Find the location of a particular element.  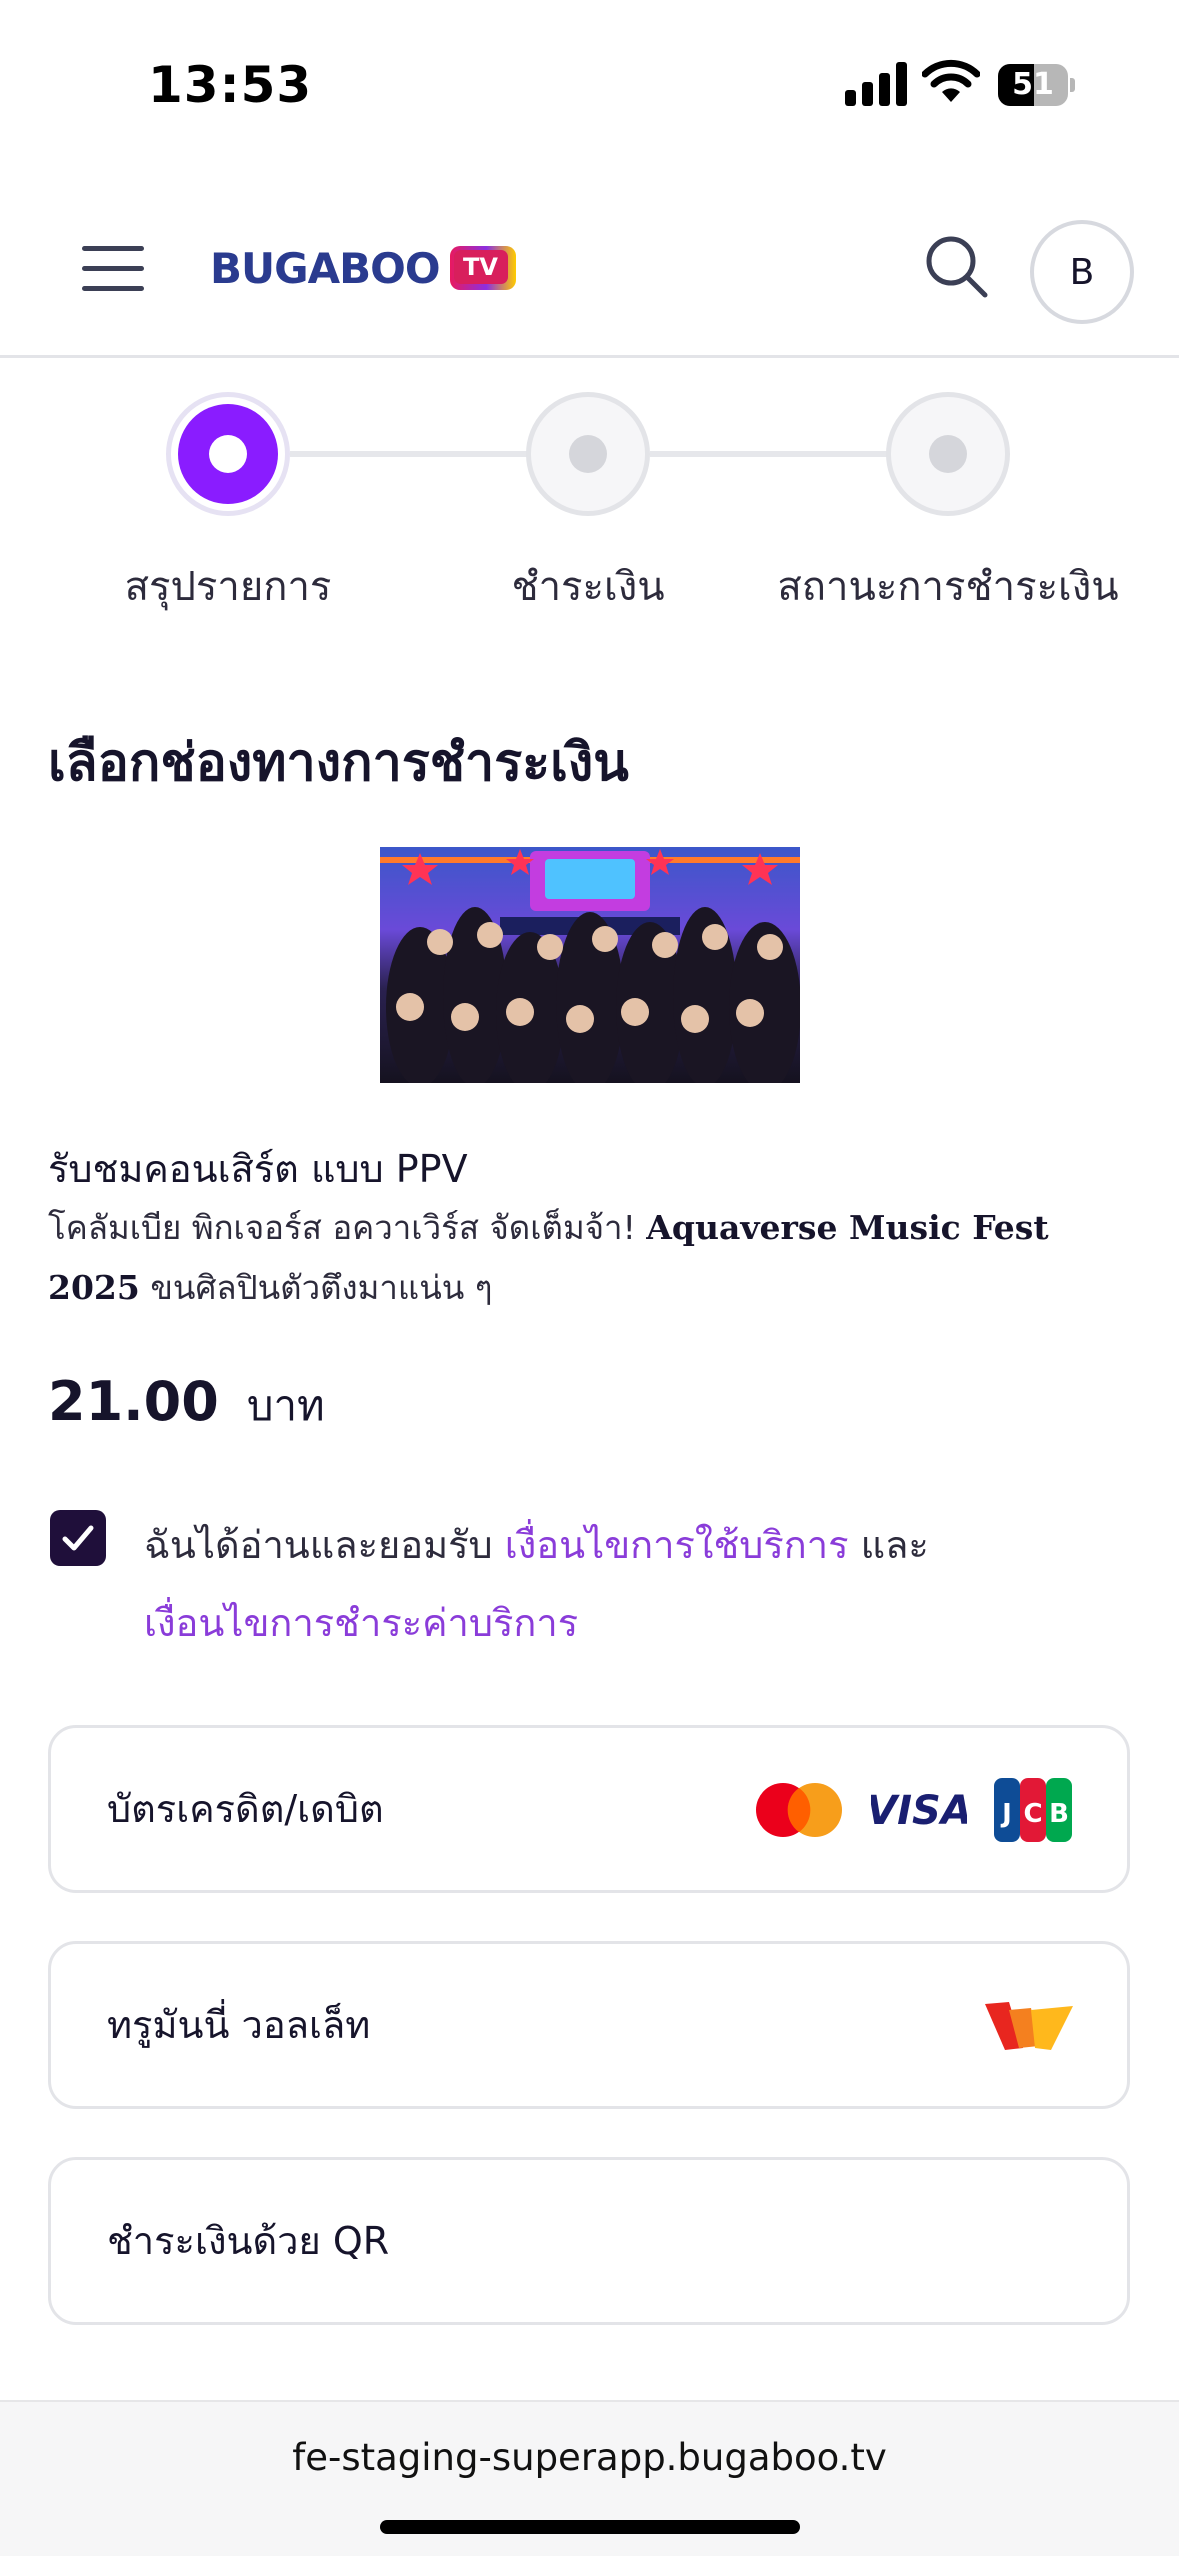

bugaboo-tv-logo: BUGABOO TV is located at coordinates (363, 268).